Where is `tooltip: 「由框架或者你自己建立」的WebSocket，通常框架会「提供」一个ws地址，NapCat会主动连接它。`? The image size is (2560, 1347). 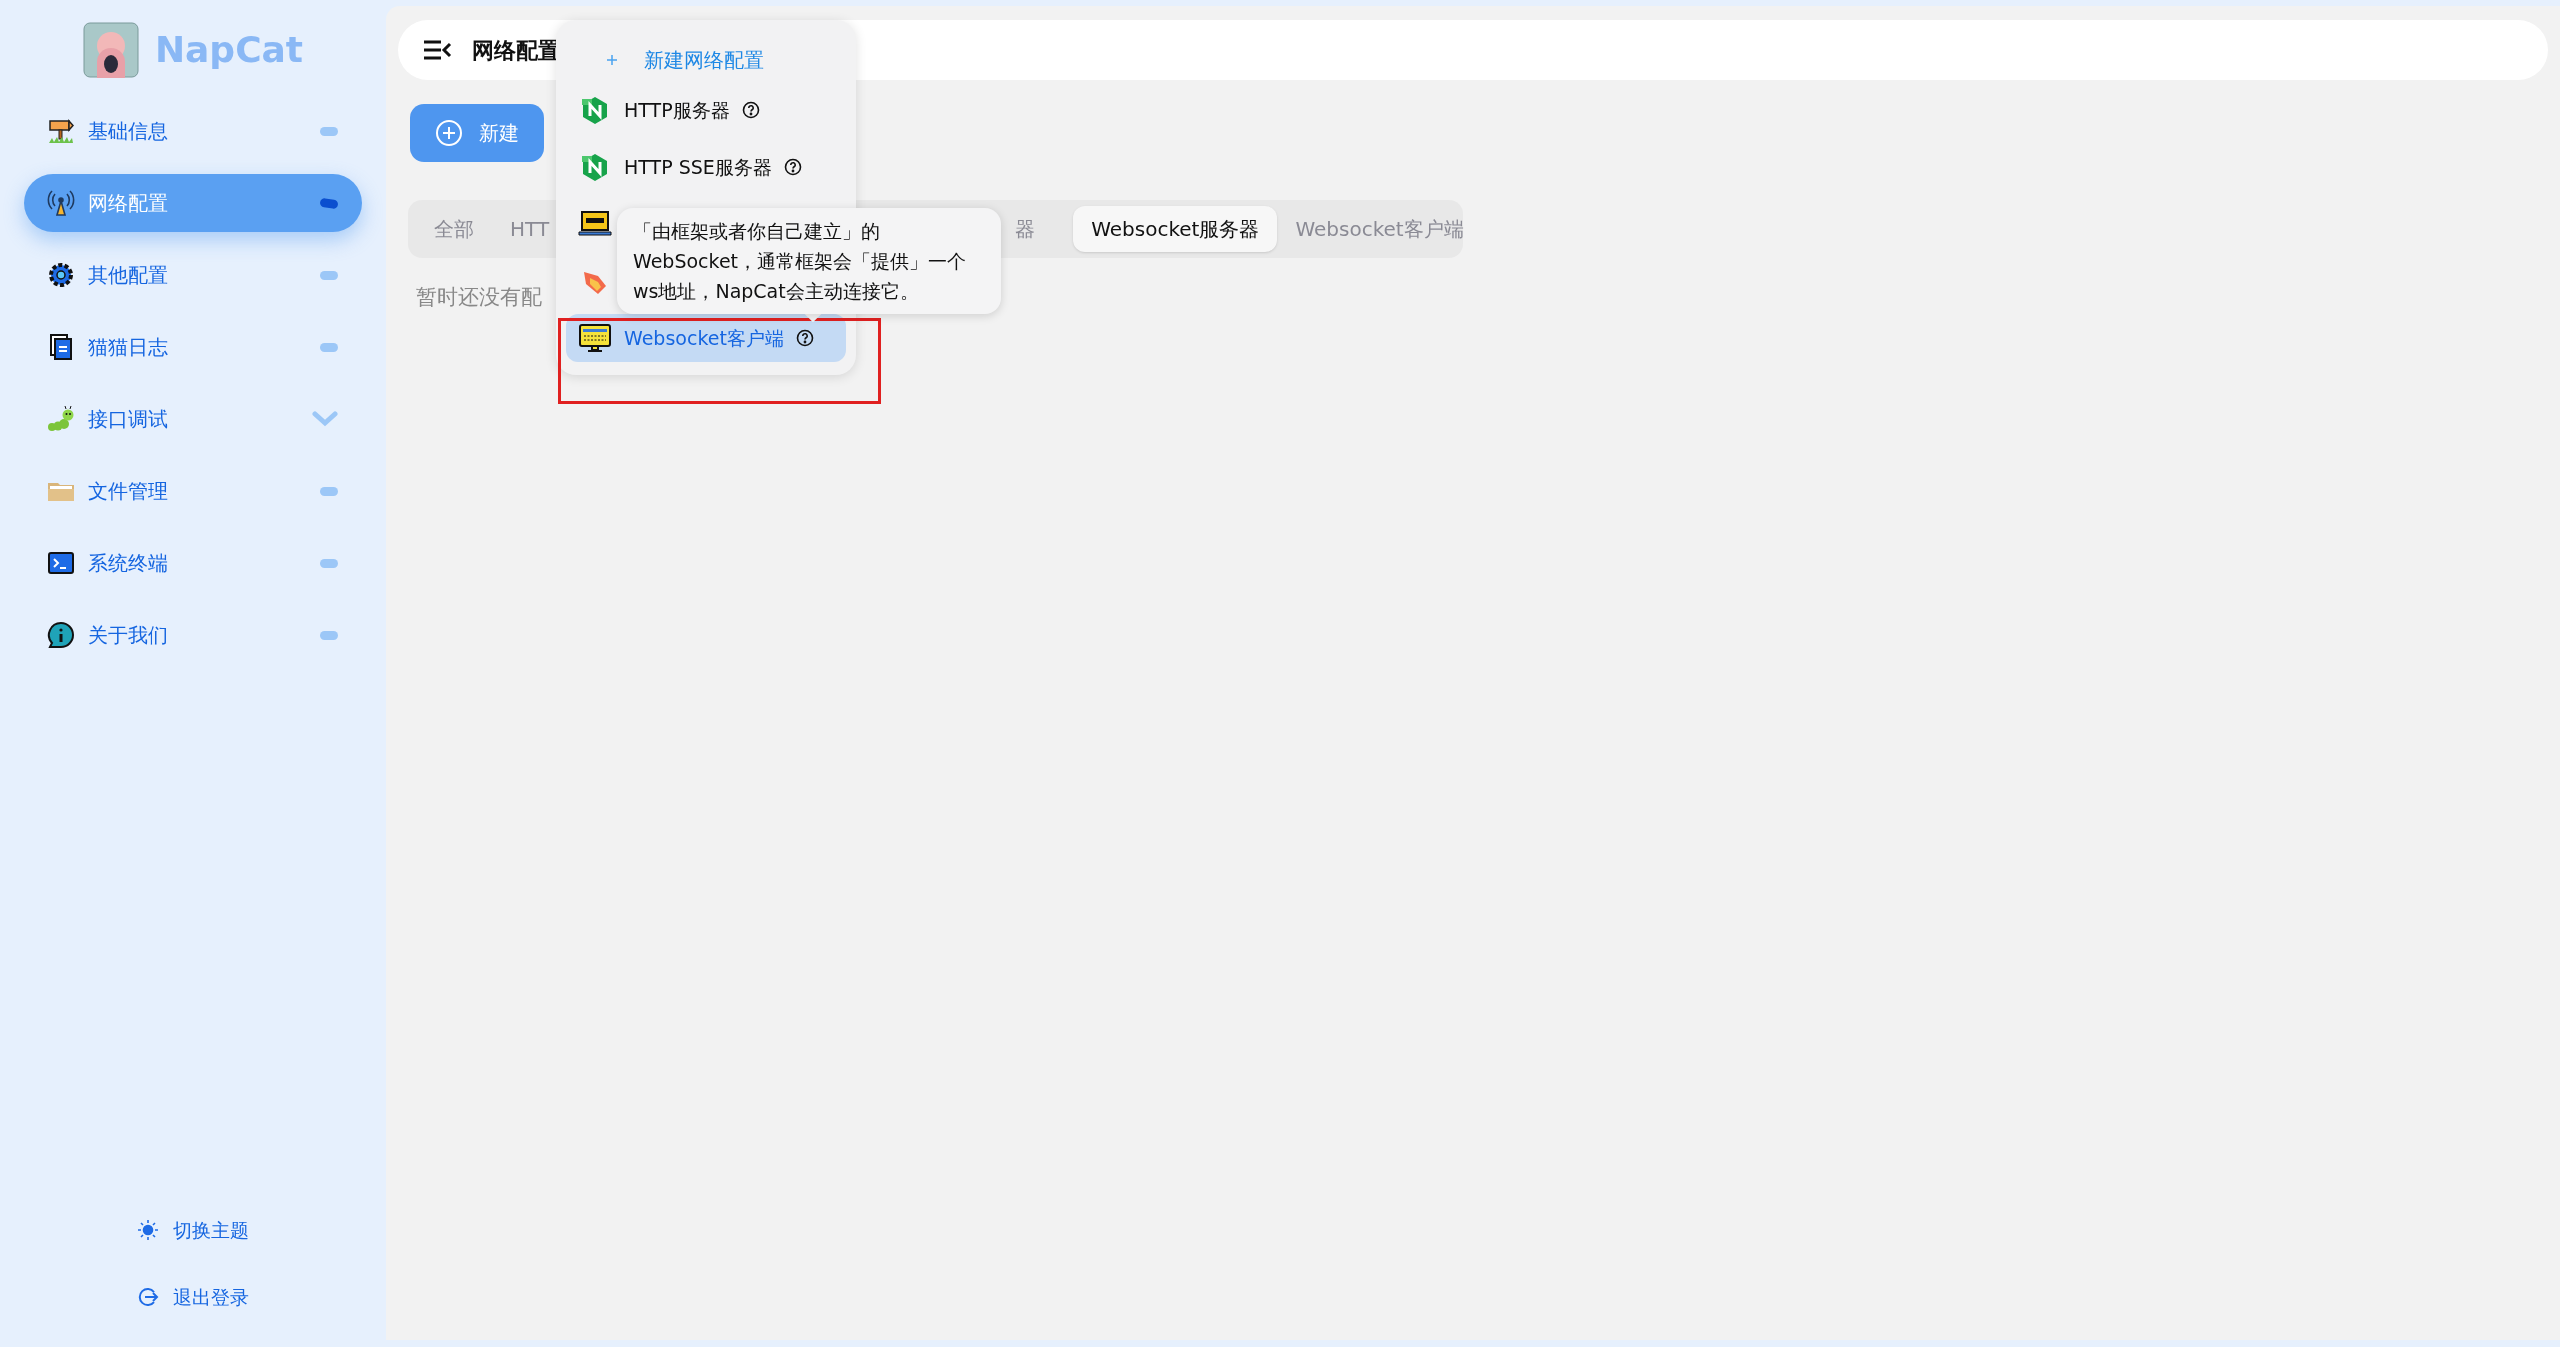
tooltip: 「由框架或者你自己建立」的WebSocket，通常框架会「提供」一个ws地址，NapCat会主动连接它。 is located at coordinates (809, 261).